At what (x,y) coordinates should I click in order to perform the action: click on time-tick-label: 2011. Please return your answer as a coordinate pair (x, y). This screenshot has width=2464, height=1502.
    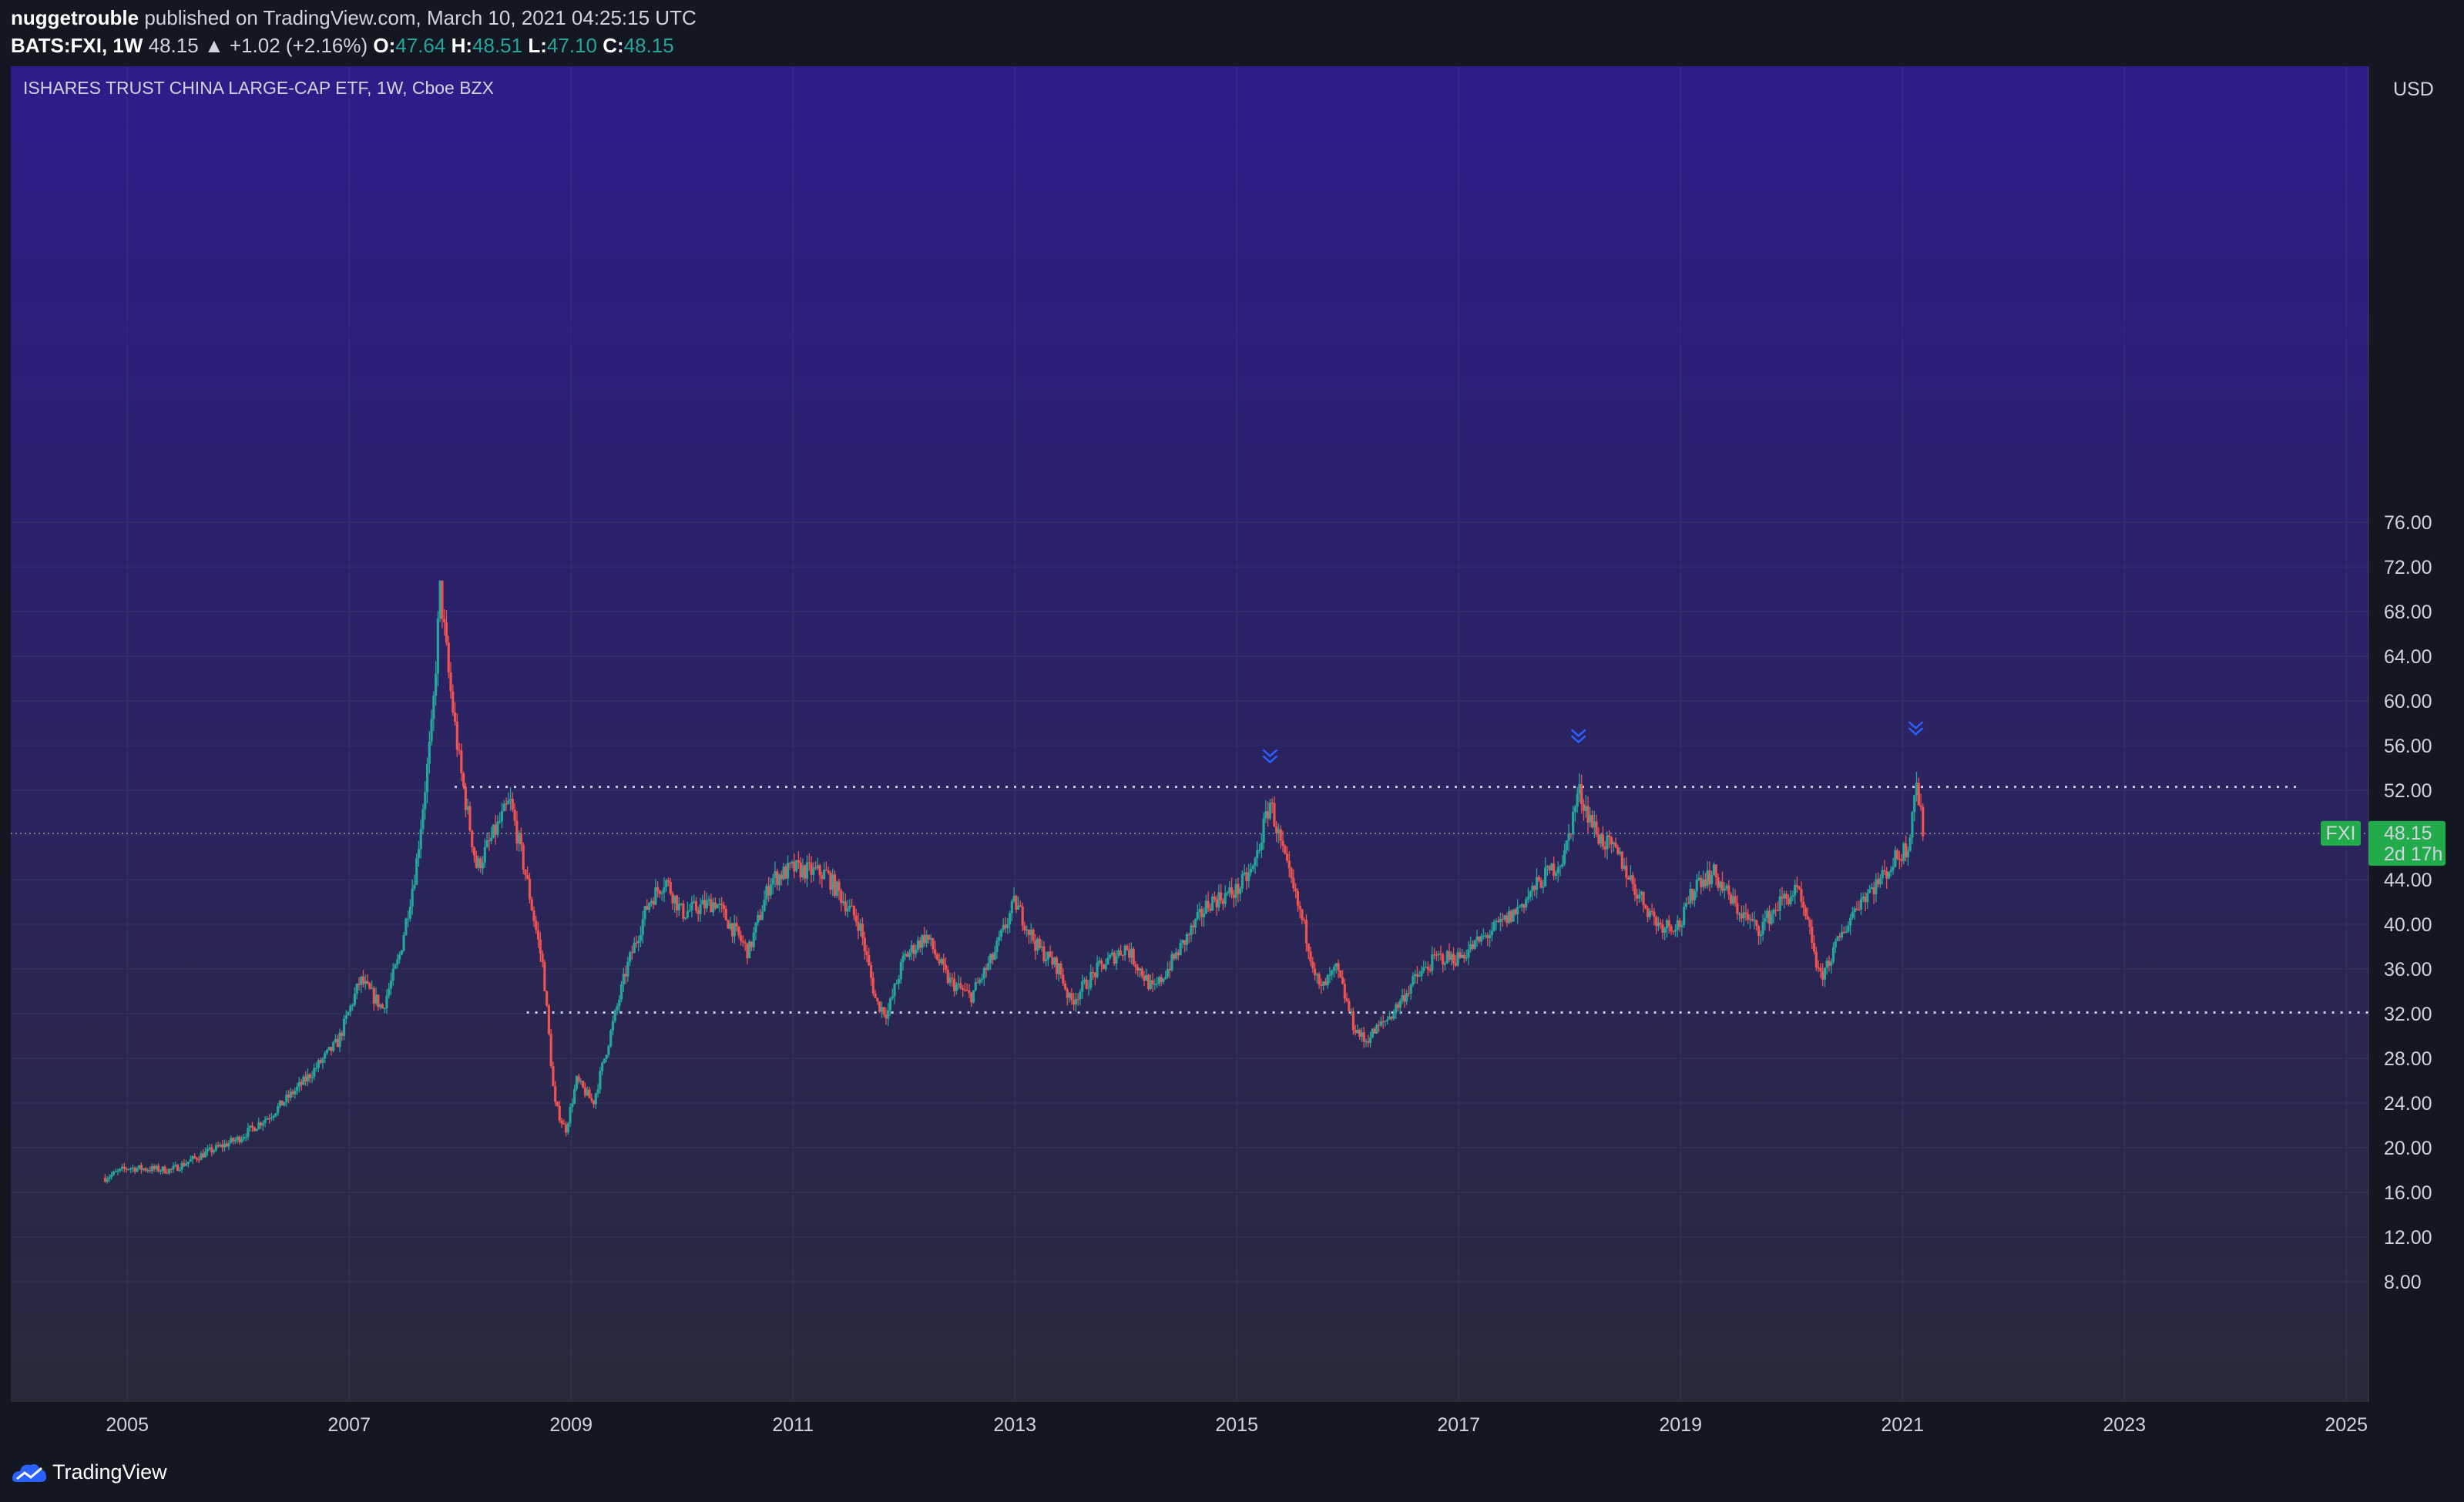
    Looking at the image, I should click on (793, 1425).